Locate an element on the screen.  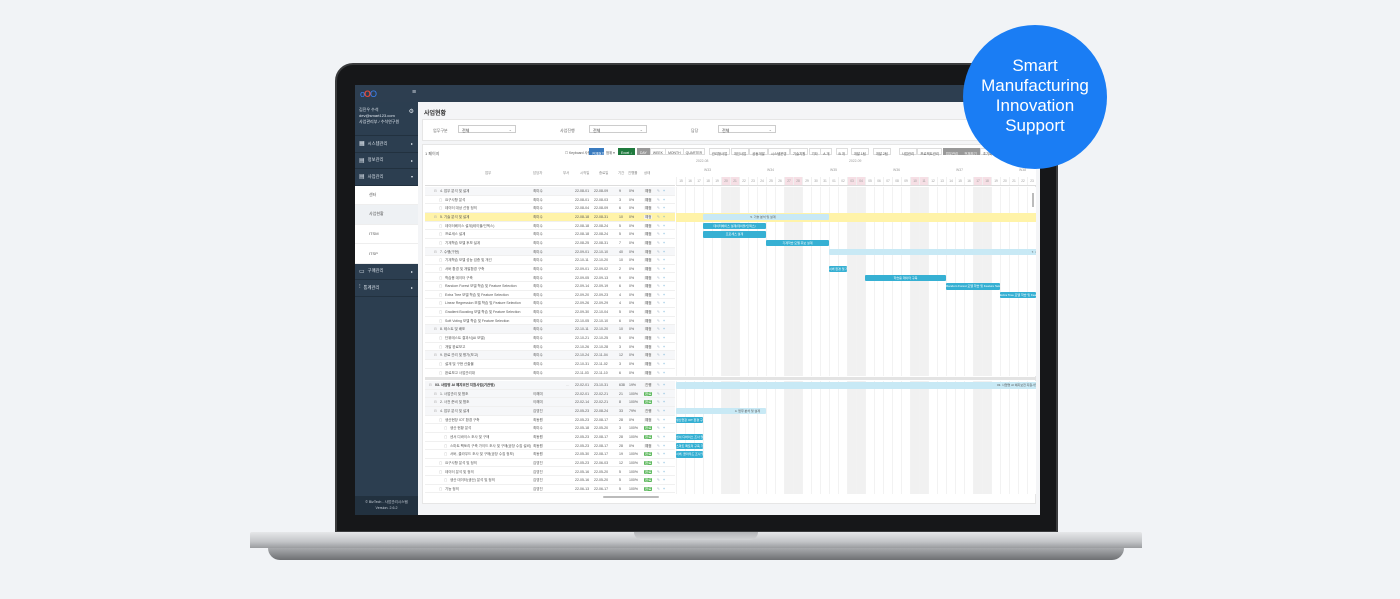
checkbox-icon: ☐ is located at coordinates (566, 153).